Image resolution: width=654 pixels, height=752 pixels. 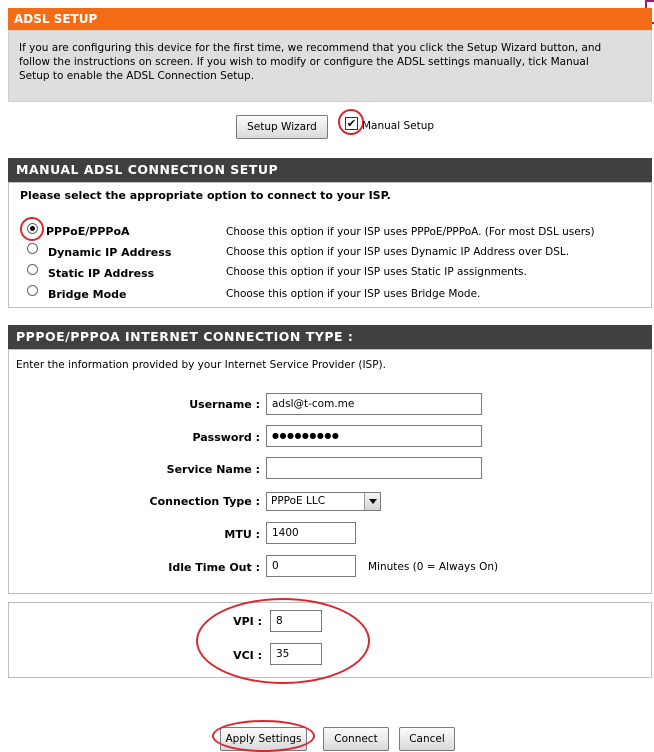 I want to click on idle-timeout-label: Idle Time Out :, so click(x=214, y=567).